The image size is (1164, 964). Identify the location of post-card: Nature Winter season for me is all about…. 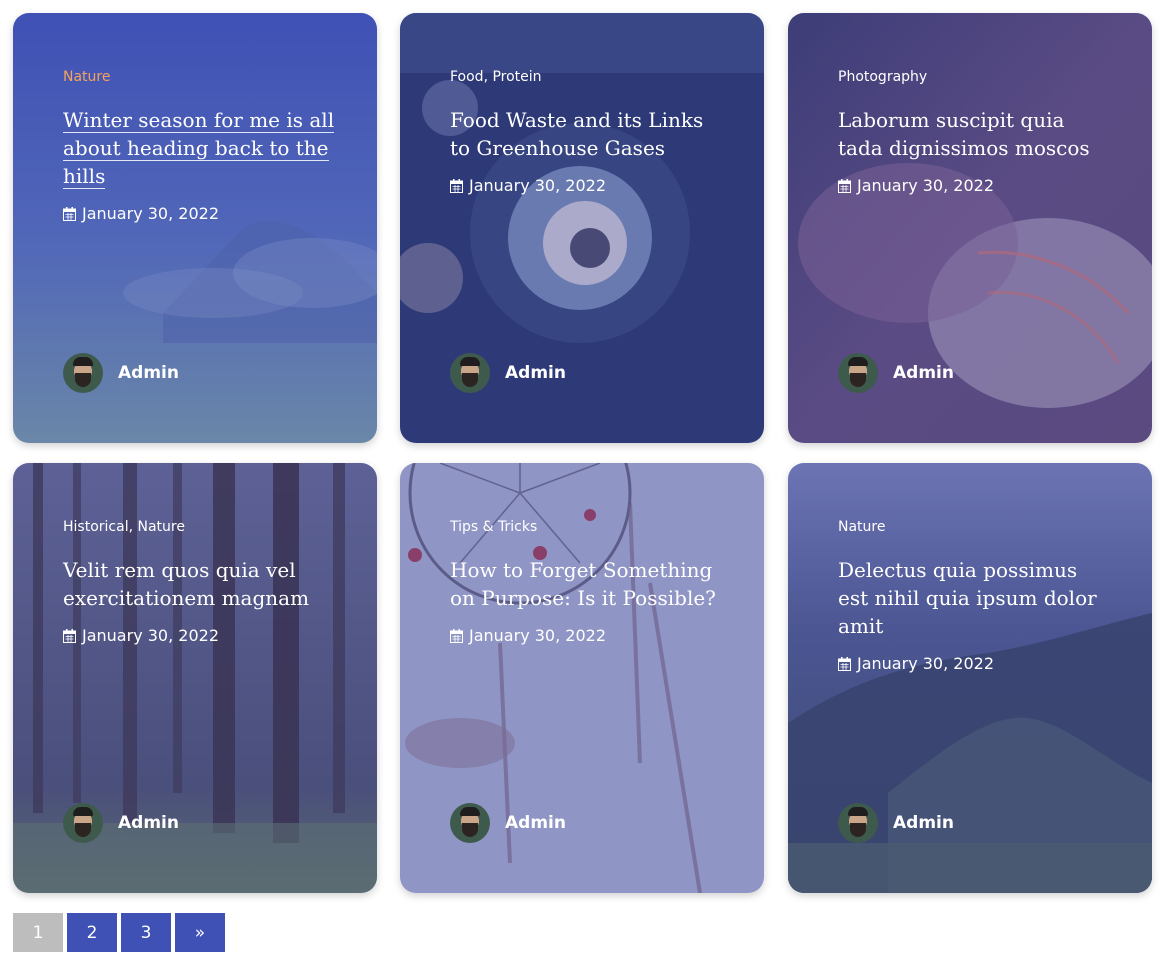
(195, 228).